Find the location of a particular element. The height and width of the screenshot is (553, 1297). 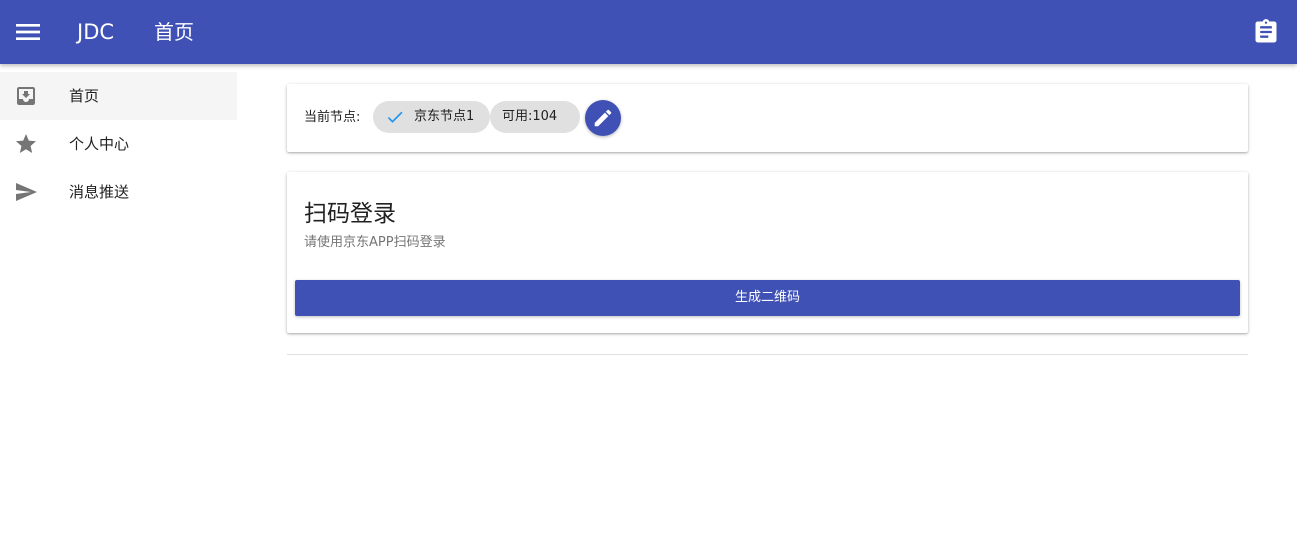

send-icon is located at coordinates (26, 192).